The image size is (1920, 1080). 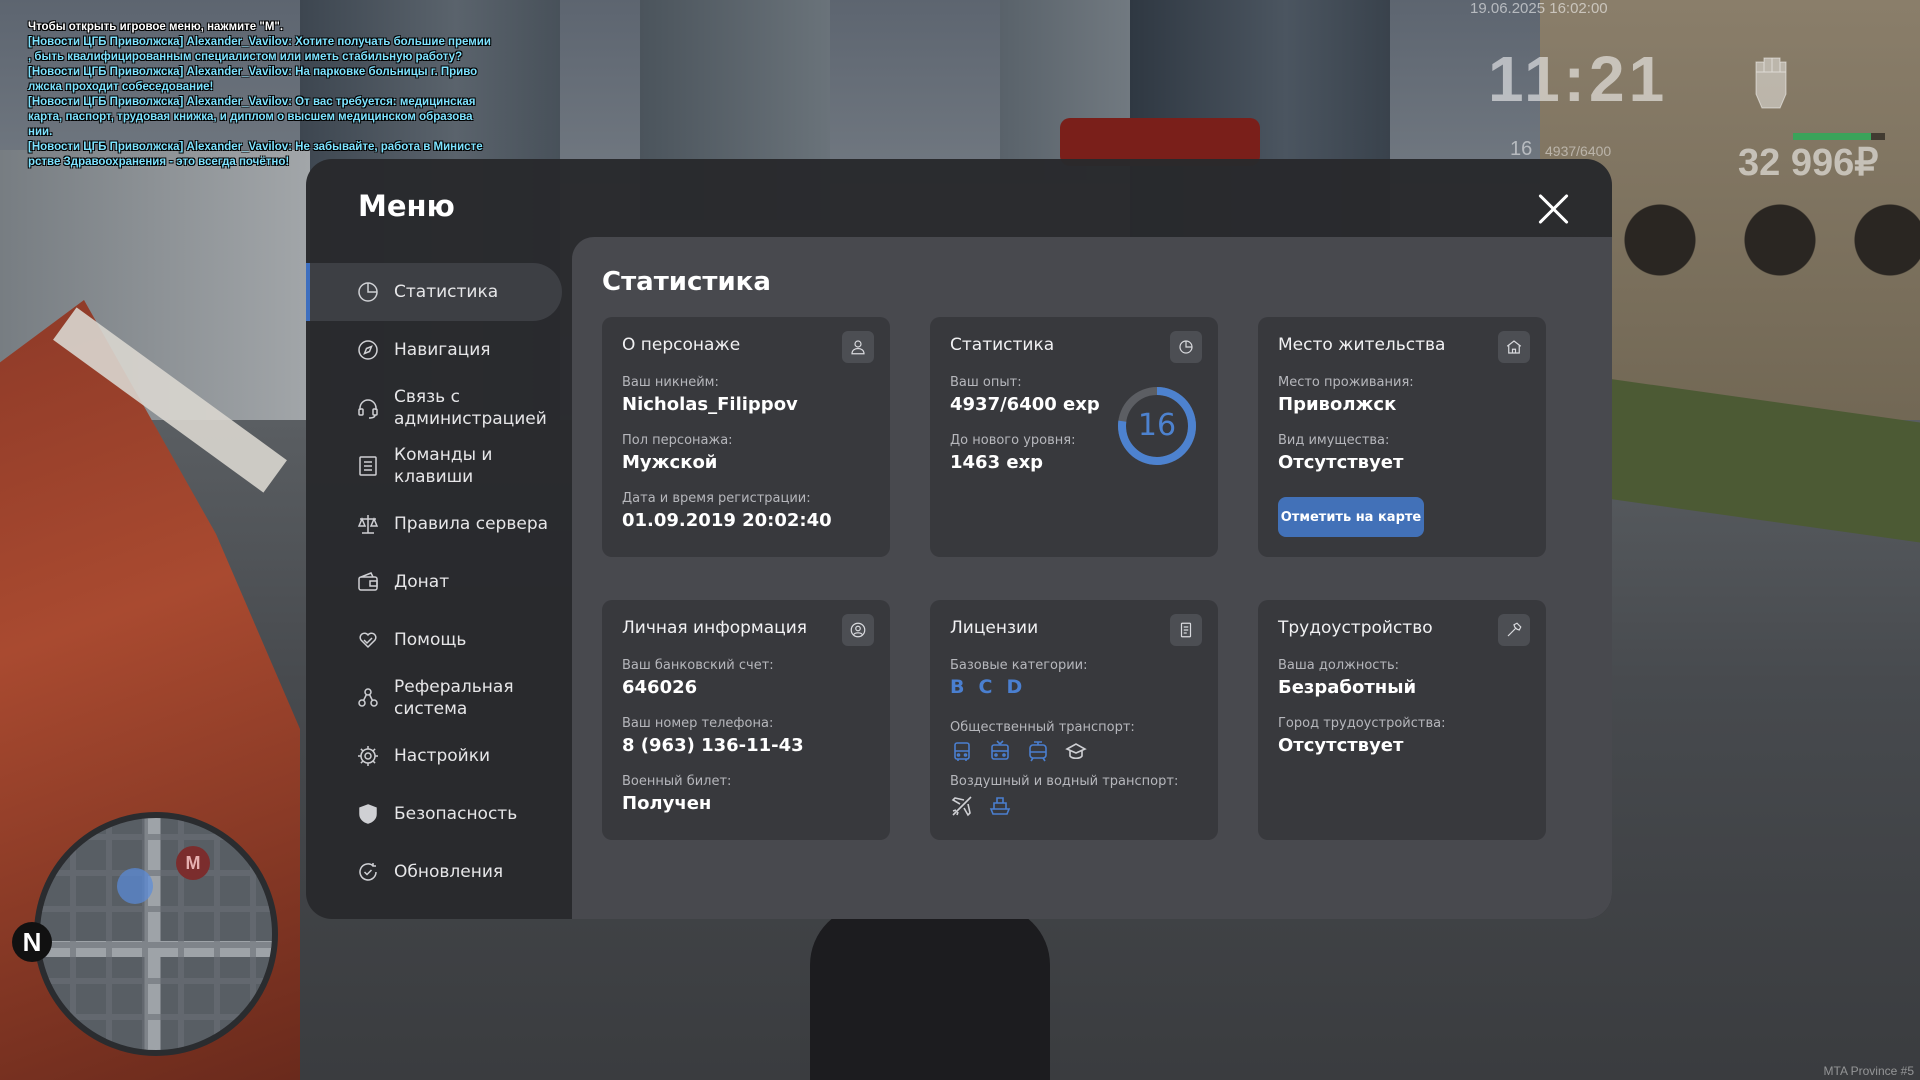 I want to click on sidebar-item-security: Безопасность, so click(x=434, y=814).